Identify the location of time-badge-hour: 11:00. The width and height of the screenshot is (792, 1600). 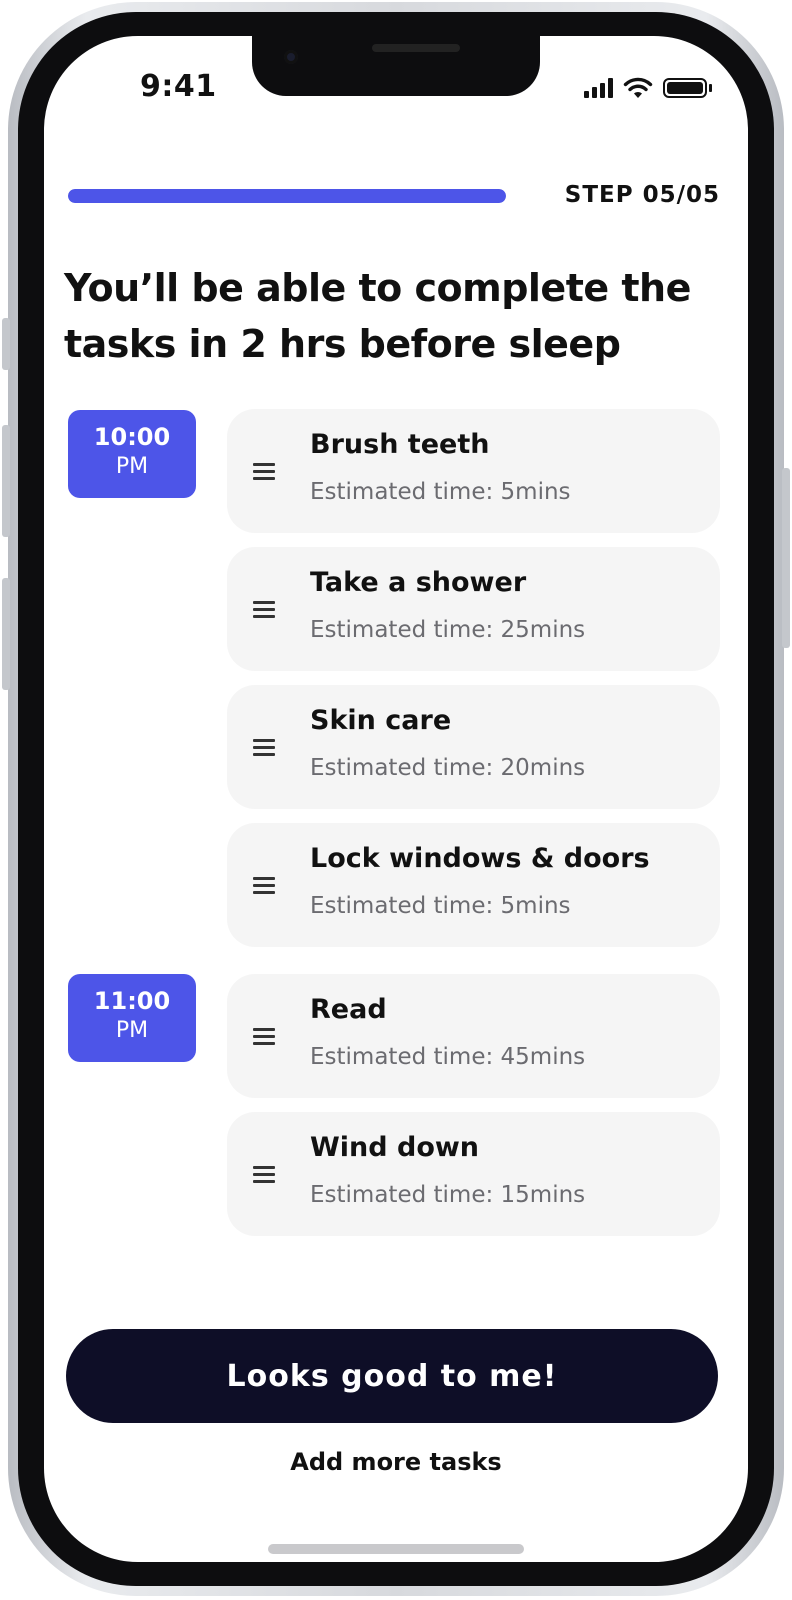
(132, 1001).